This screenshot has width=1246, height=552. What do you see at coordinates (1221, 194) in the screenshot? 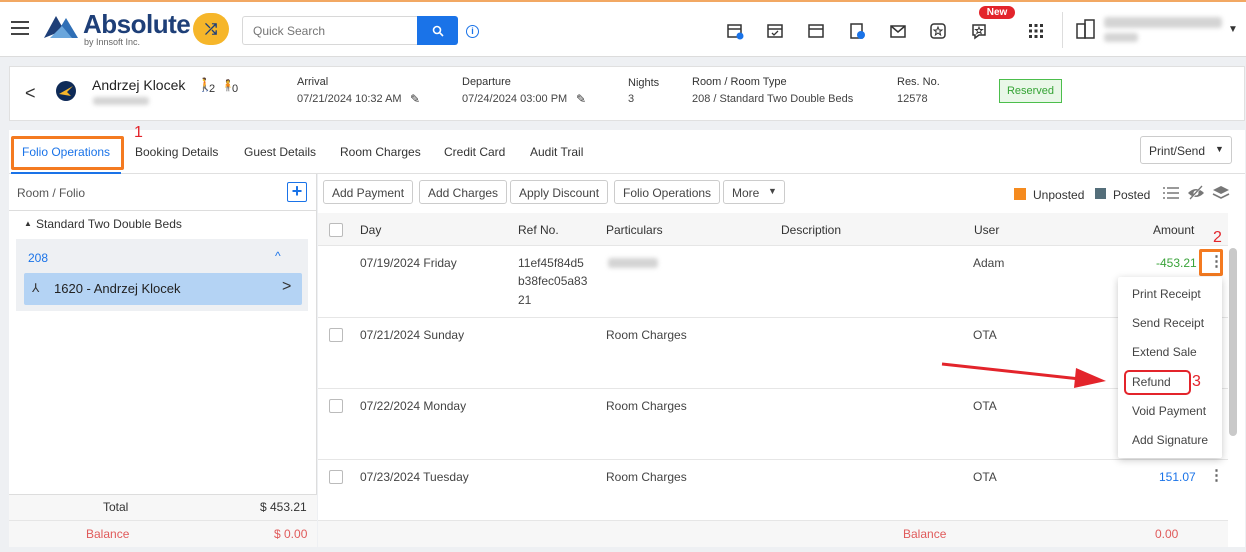
I see `layers-icon` at bounding box center [1221, 194].